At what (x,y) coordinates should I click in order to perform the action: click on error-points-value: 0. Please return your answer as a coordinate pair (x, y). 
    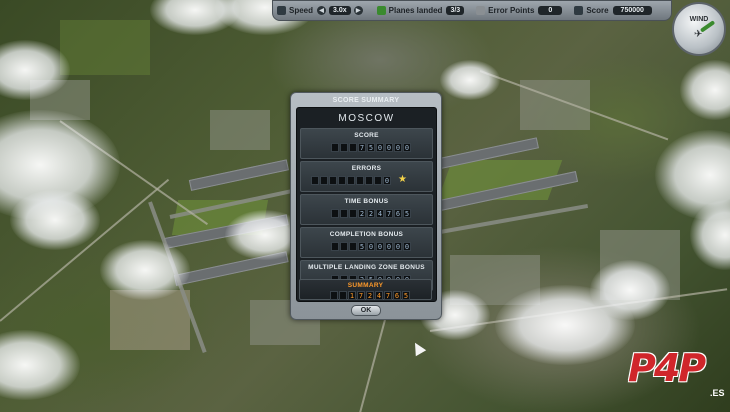
    Looking at the image, I should click on (550, 10).